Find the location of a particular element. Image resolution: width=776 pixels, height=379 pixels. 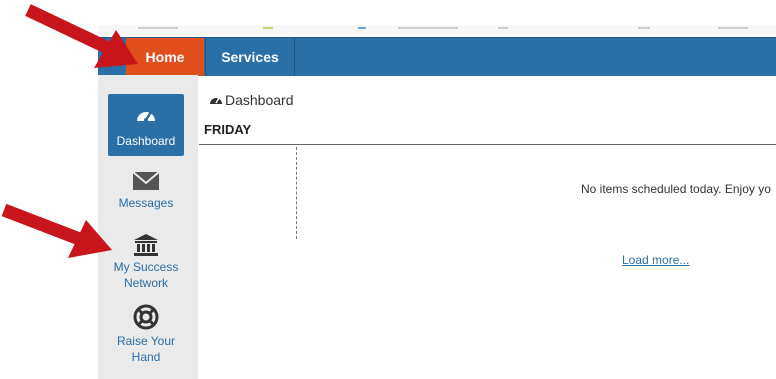

sidebar-item-label: Dashboard is located at coordinates (146, 141).